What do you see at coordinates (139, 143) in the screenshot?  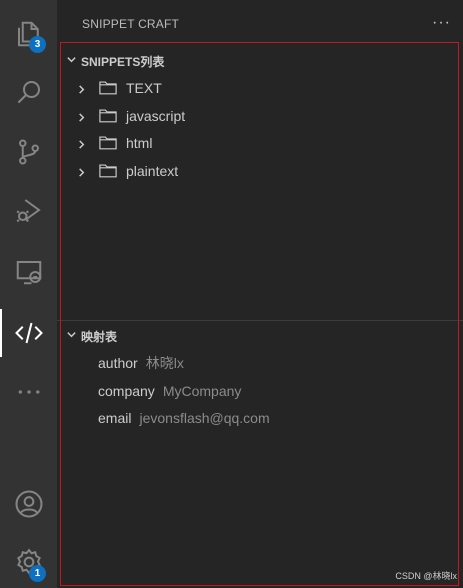 I see `tree-item-label: html` at bounding box center [139, 143].